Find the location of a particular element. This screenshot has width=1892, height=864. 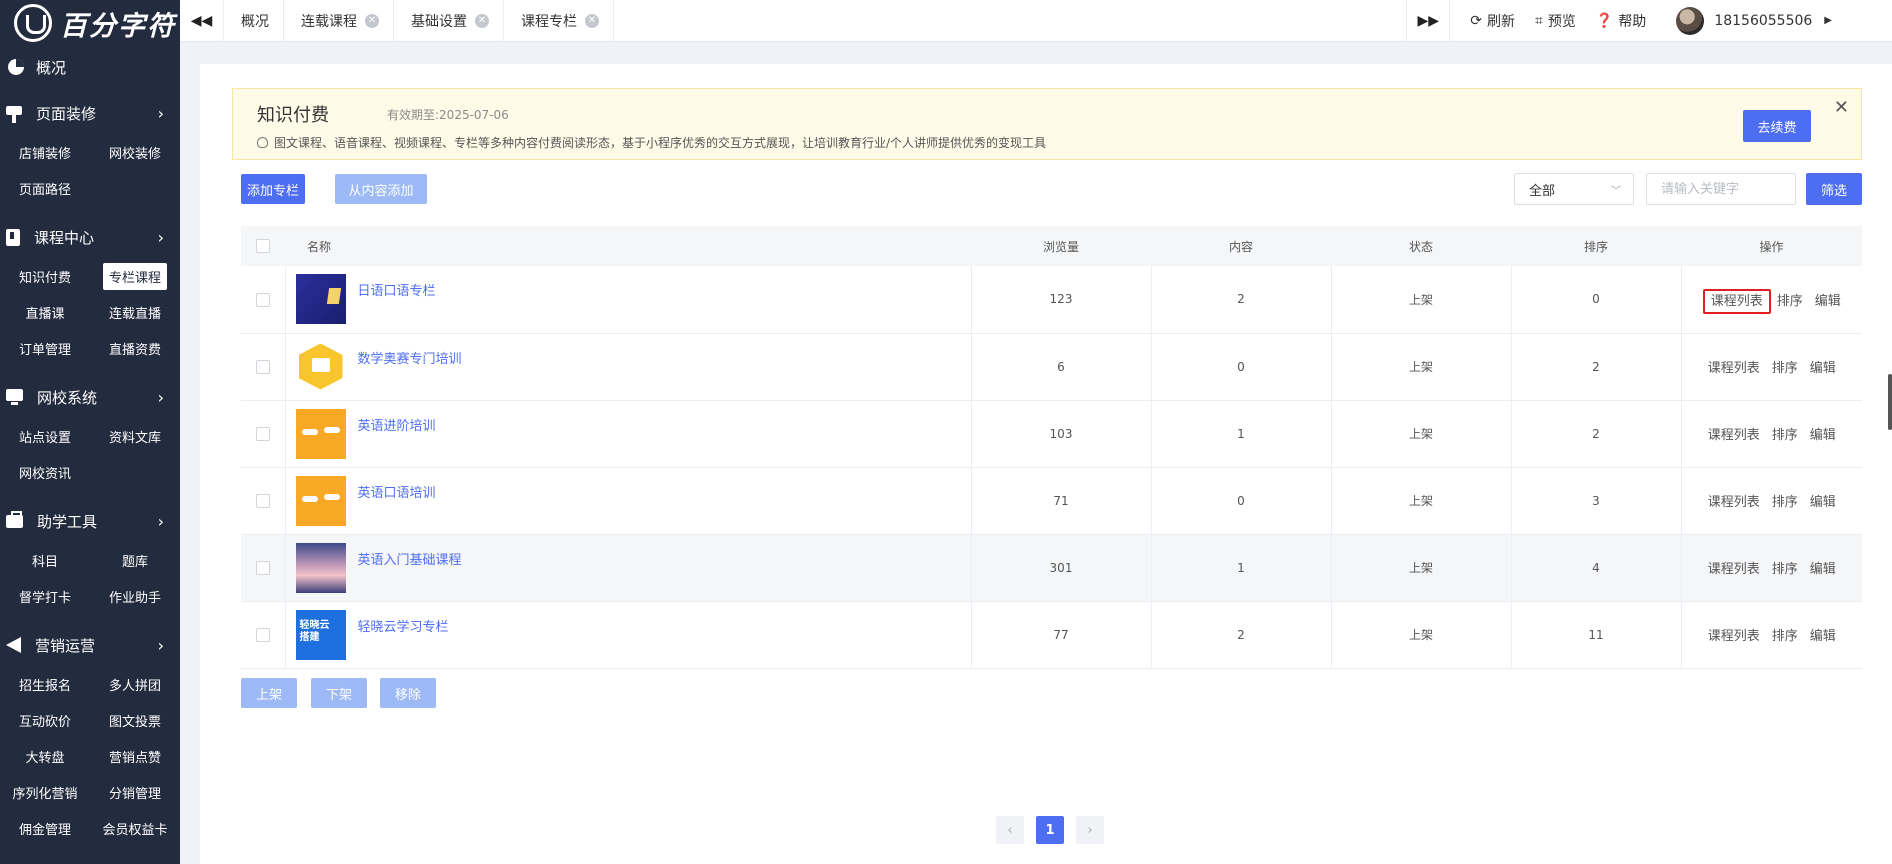

filter-button: 筛选 is located at coordinates (1834, 189).